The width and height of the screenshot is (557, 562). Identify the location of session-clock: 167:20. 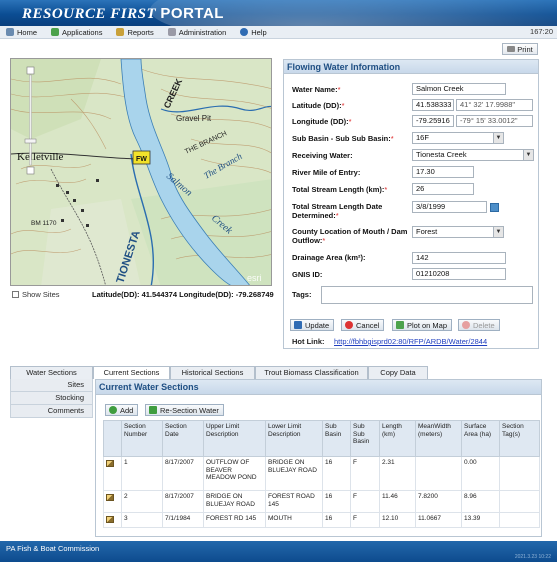
(541, 31).